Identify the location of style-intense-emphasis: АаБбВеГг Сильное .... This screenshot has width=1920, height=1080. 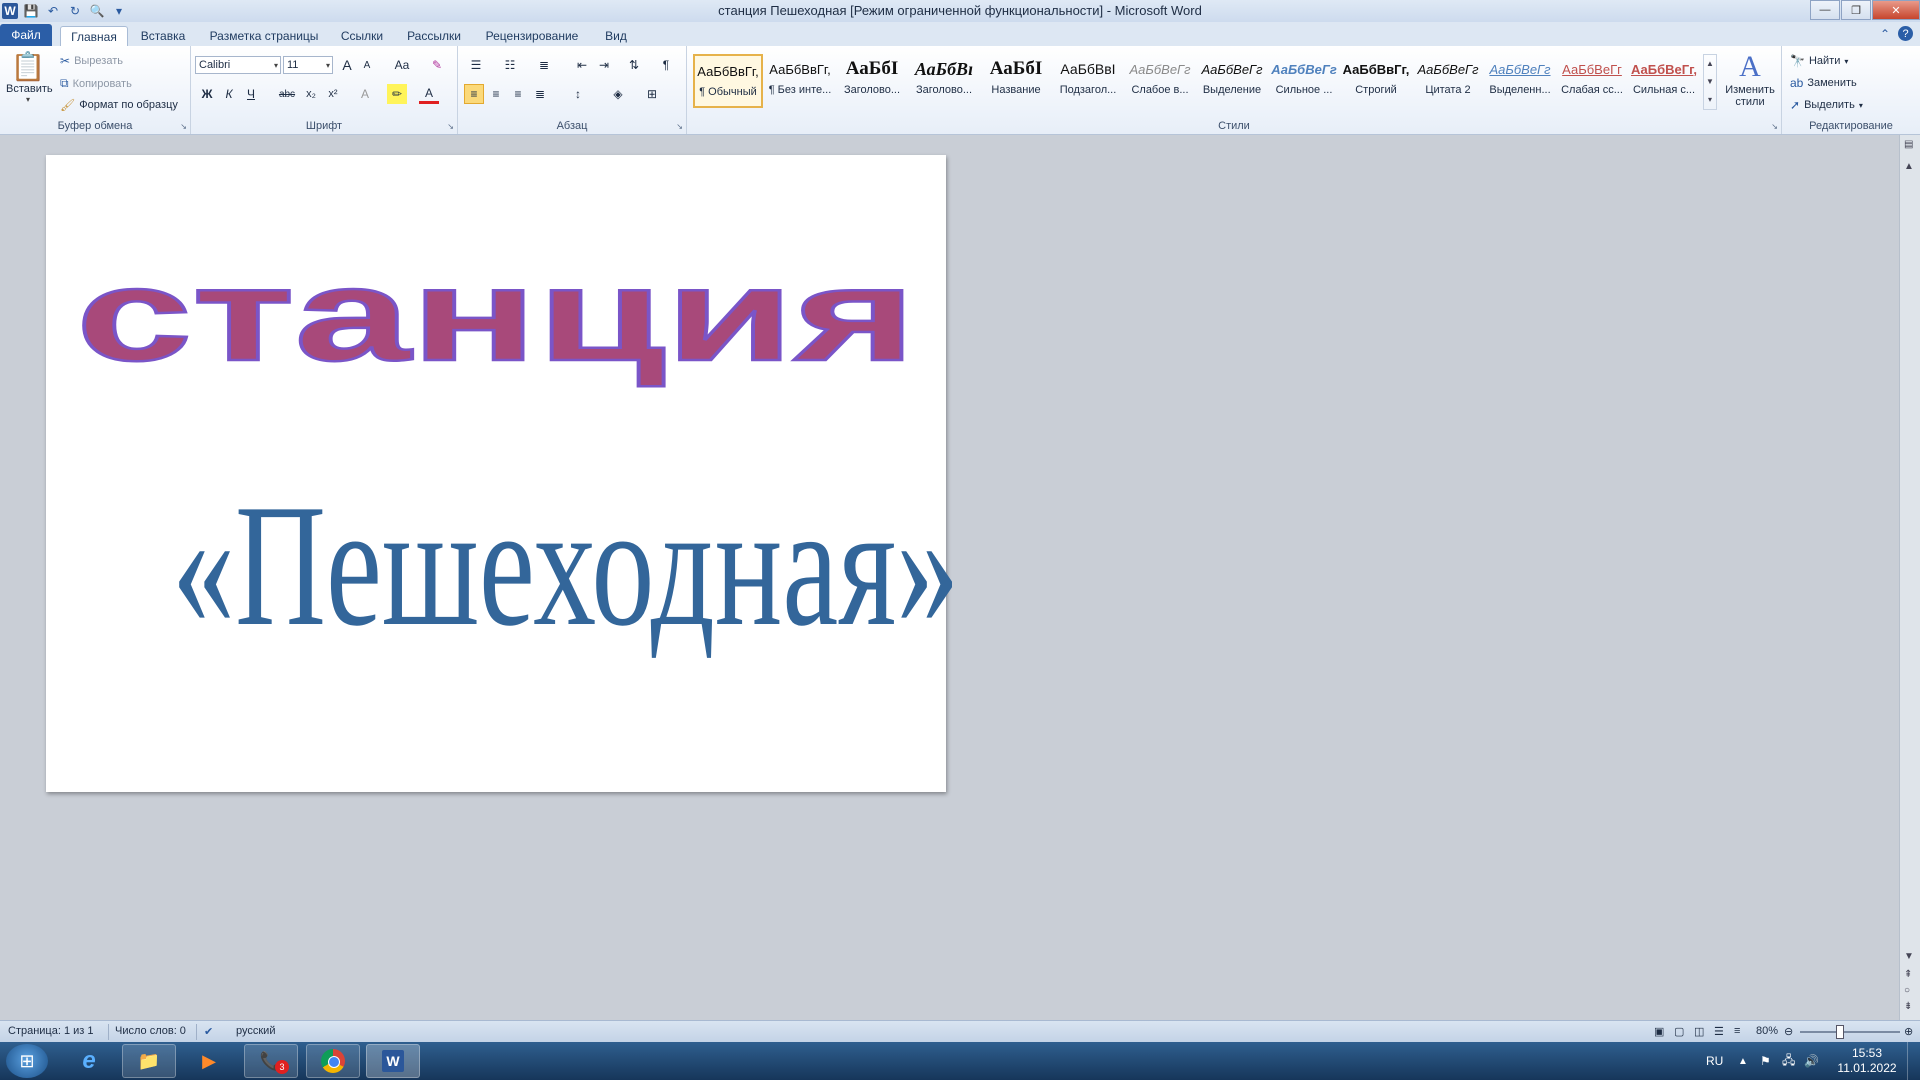
(1304, 81).